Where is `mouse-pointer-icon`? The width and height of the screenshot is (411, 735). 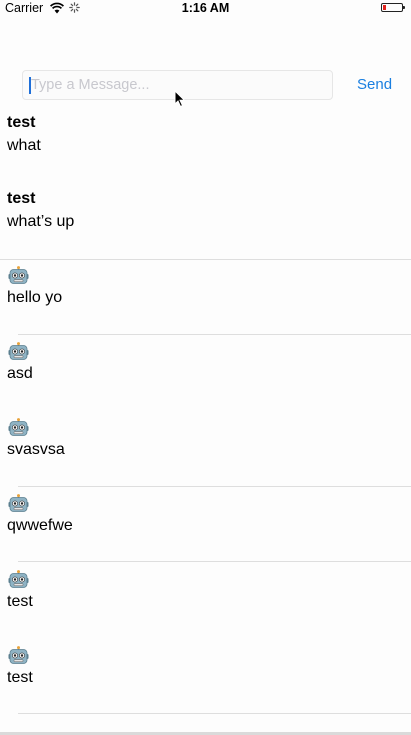 mouse-pointer-icon is located at coordinates (180, 99).